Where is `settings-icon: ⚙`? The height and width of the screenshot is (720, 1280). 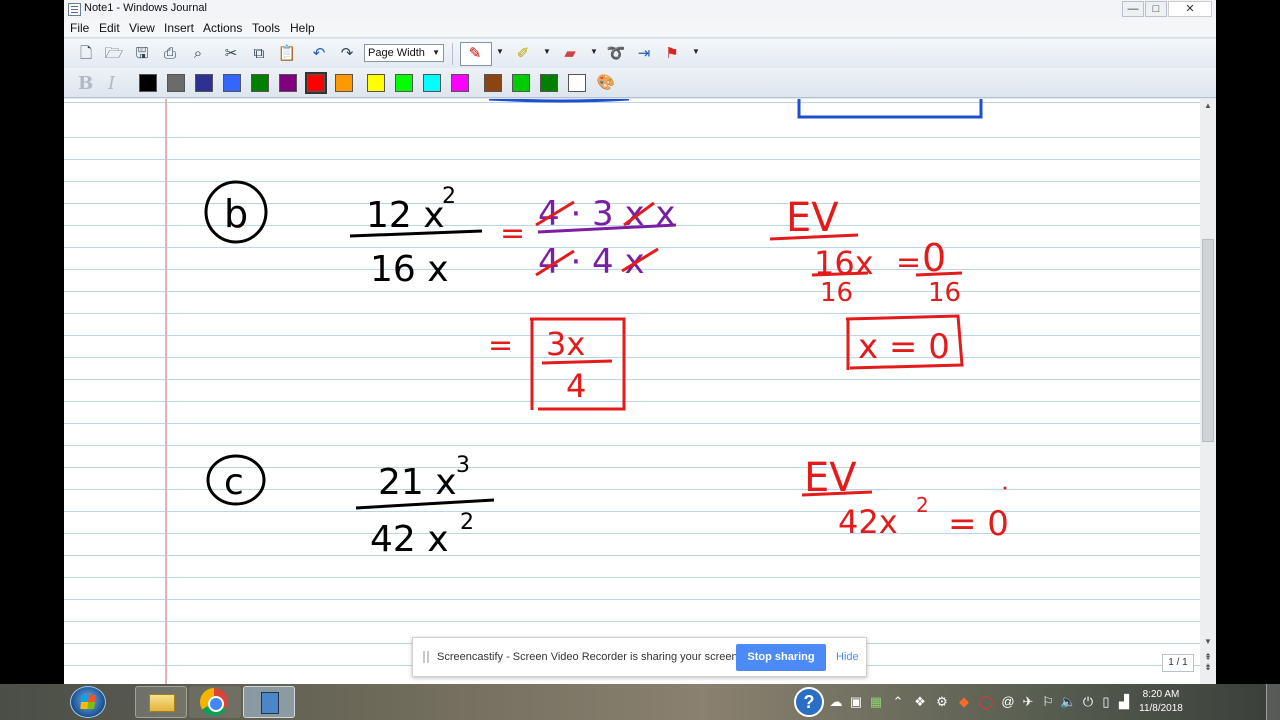
settings-icon: ⚙ is located at coordinates (942, 702).